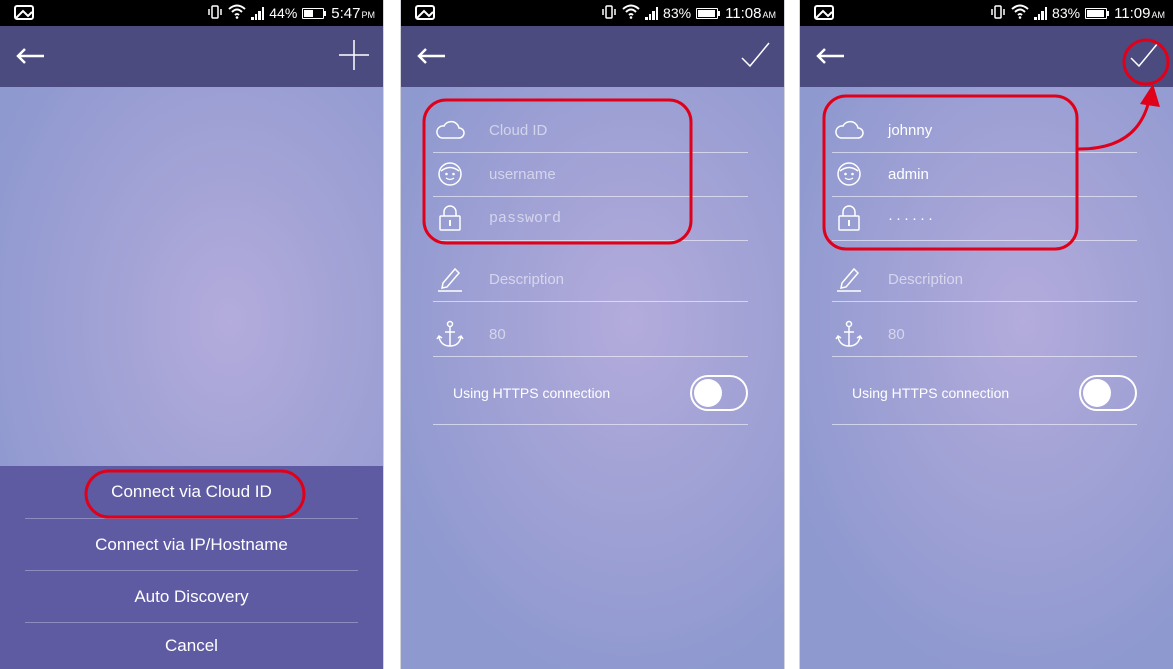 This screenshot has width=1173, height=669. What do you see at coordinates (590, 131) in the screenshot?
I see `cloud-id-field: Cloud ID` at bounding box center [590, 131].